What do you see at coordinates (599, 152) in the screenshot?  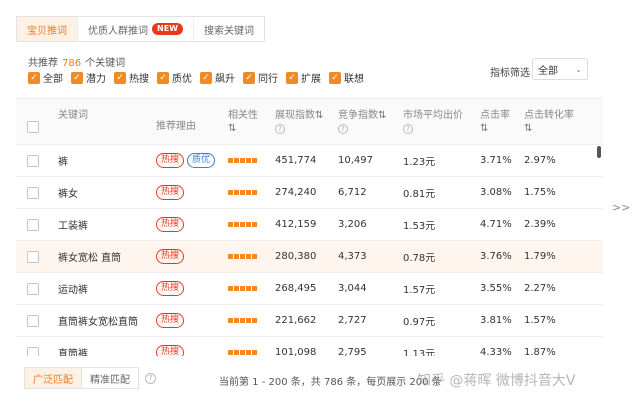 I see `table-scrollbar` at bounding box center [599, 152].